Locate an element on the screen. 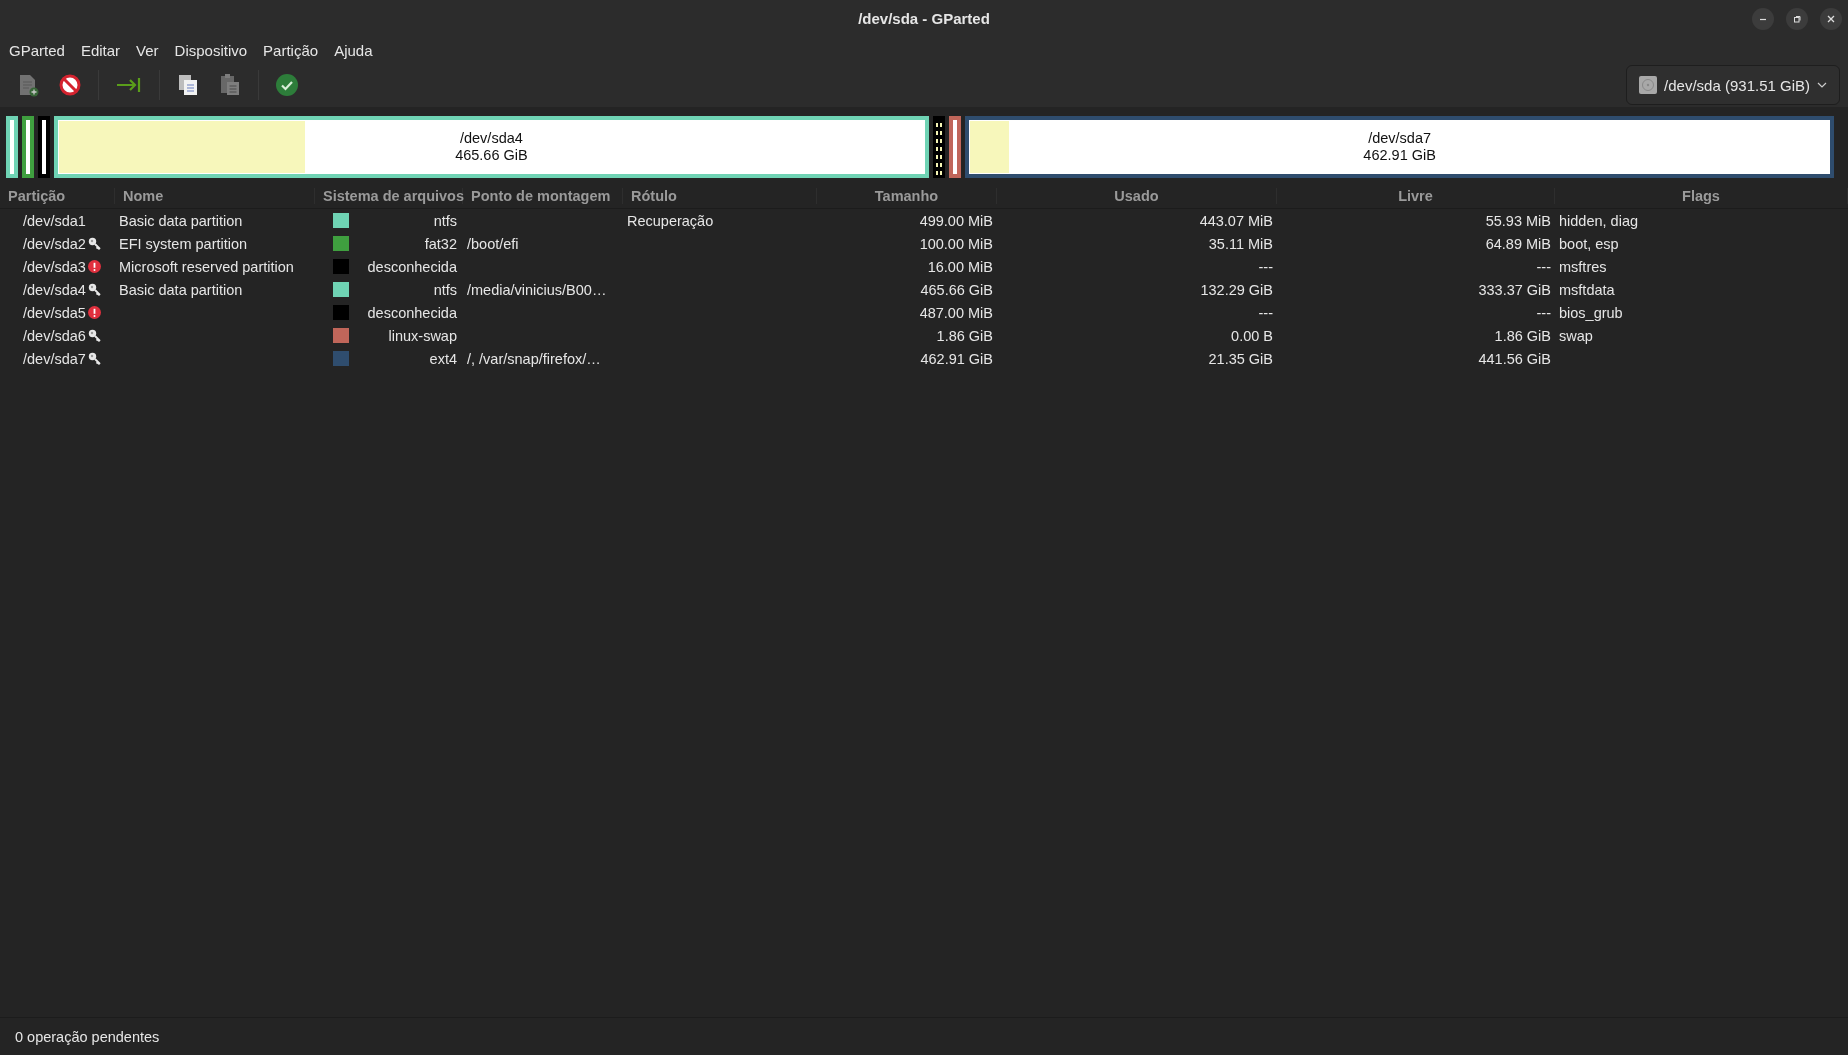 This screenshot has height=1055, width=1848. restore-icon is located at coordinates (1797, 19).